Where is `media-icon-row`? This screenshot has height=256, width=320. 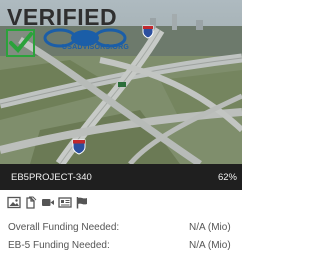 media-icon-row is located at coordinates (48, 202).